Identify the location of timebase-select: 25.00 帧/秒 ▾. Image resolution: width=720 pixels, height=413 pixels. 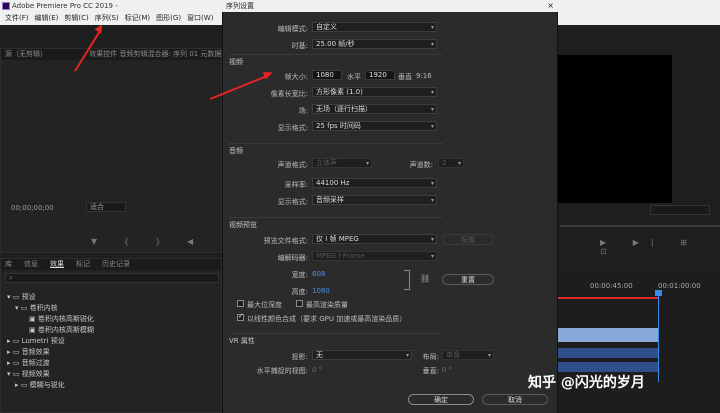
(374, 44).